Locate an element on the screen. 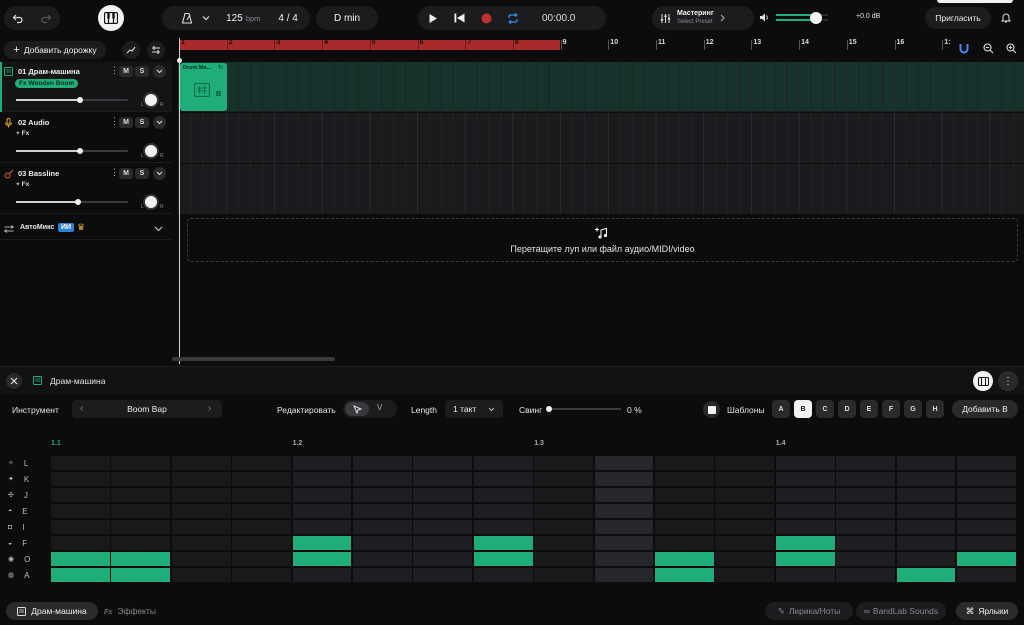 The height and width of the screenshot is (625, 1024). select-pointer-icon is located at coordinates (357, 409).